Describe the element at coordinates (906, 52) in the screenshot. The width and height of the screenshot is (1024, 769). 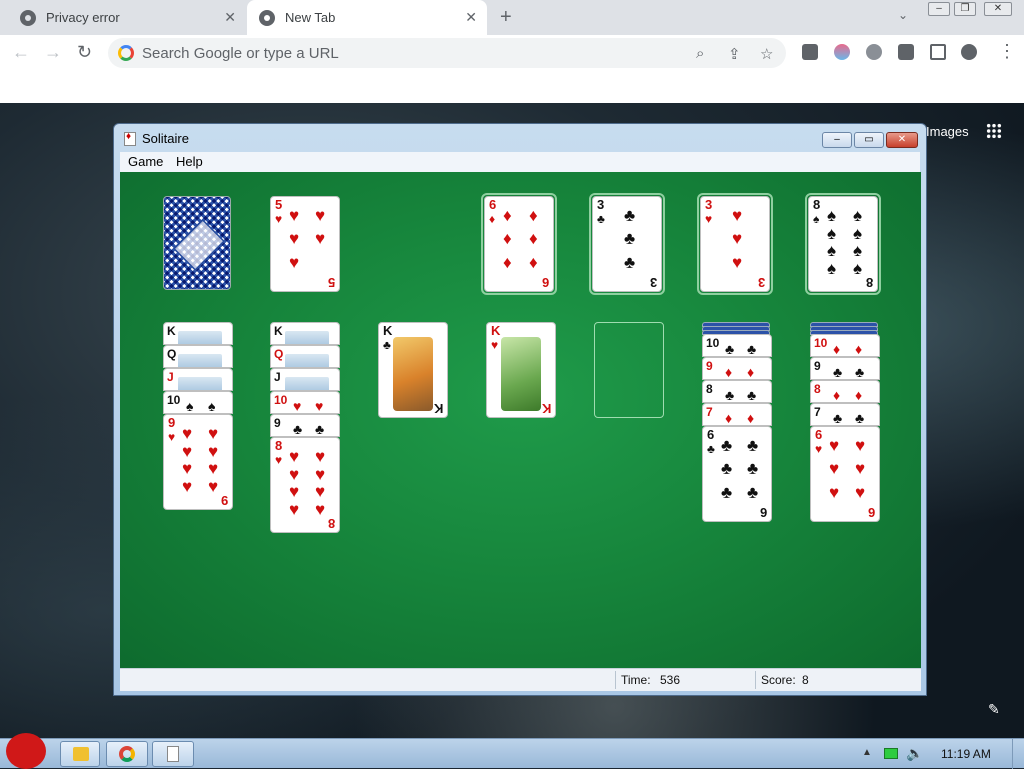
I see `puzzle-icon` at that location.